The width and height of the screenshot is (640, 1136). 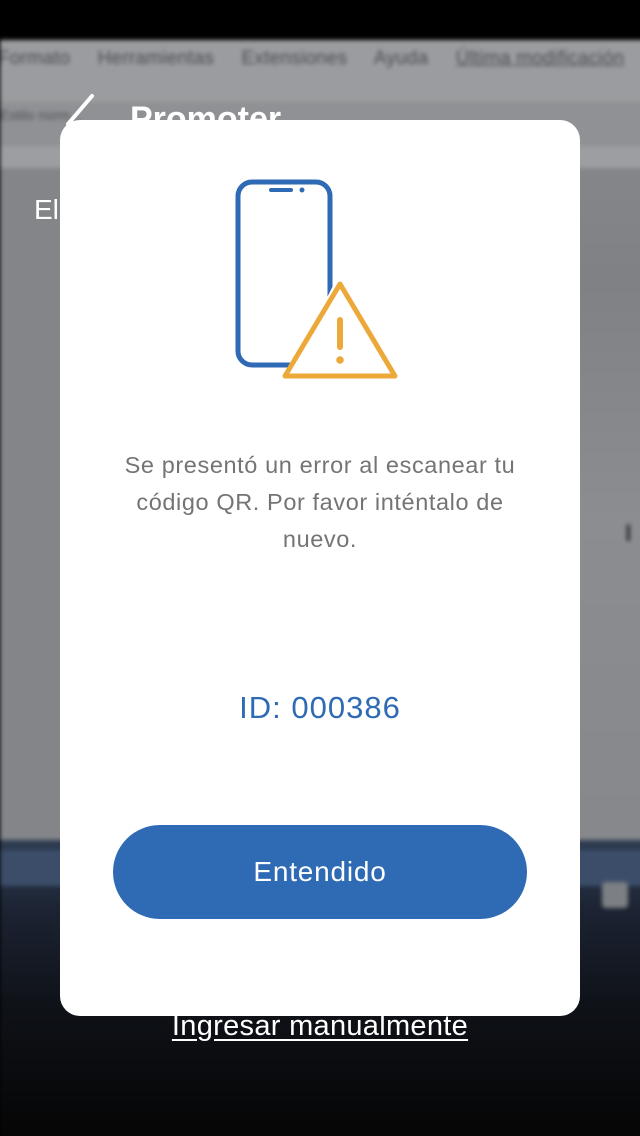 I want to click on camera-menu-item: Última modificación, so click(x=540, y=58).